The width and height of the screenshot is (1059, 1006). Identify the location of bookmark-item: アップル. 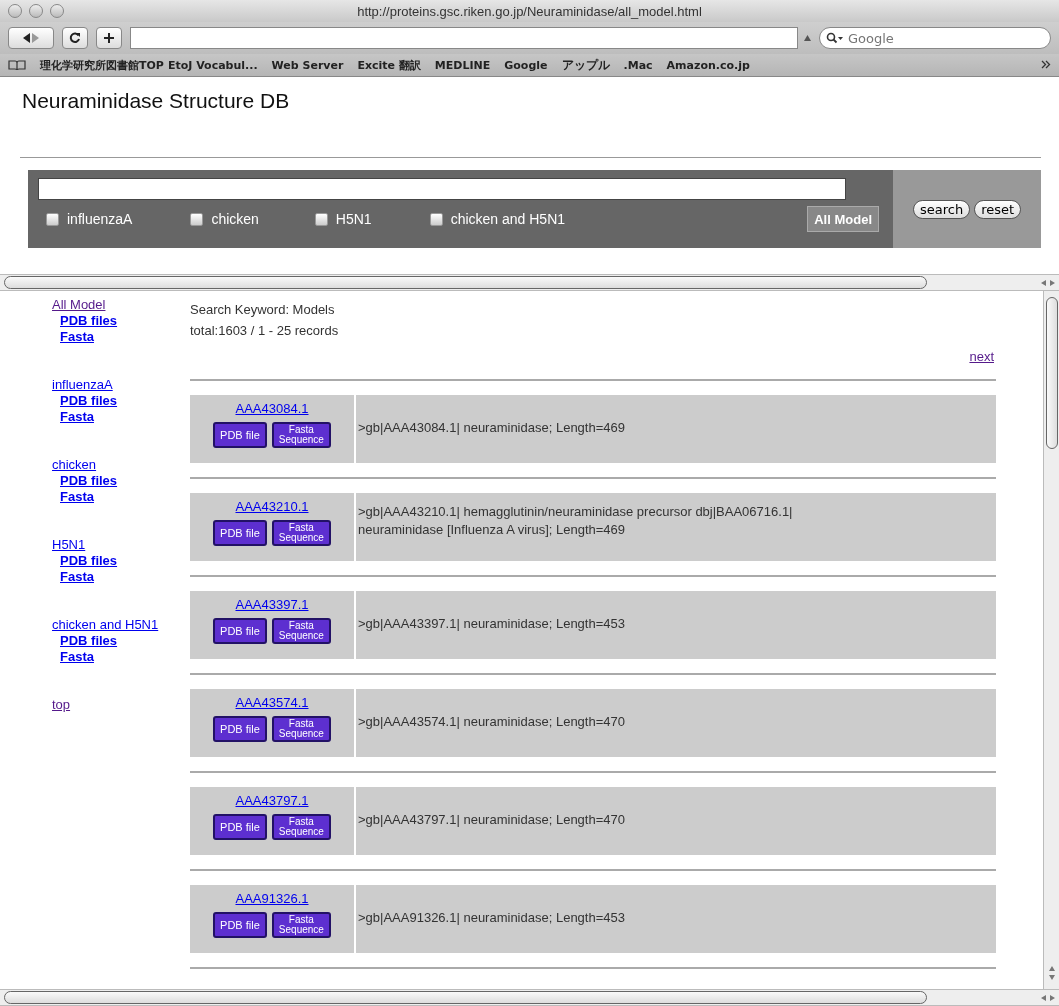
(585, 65).